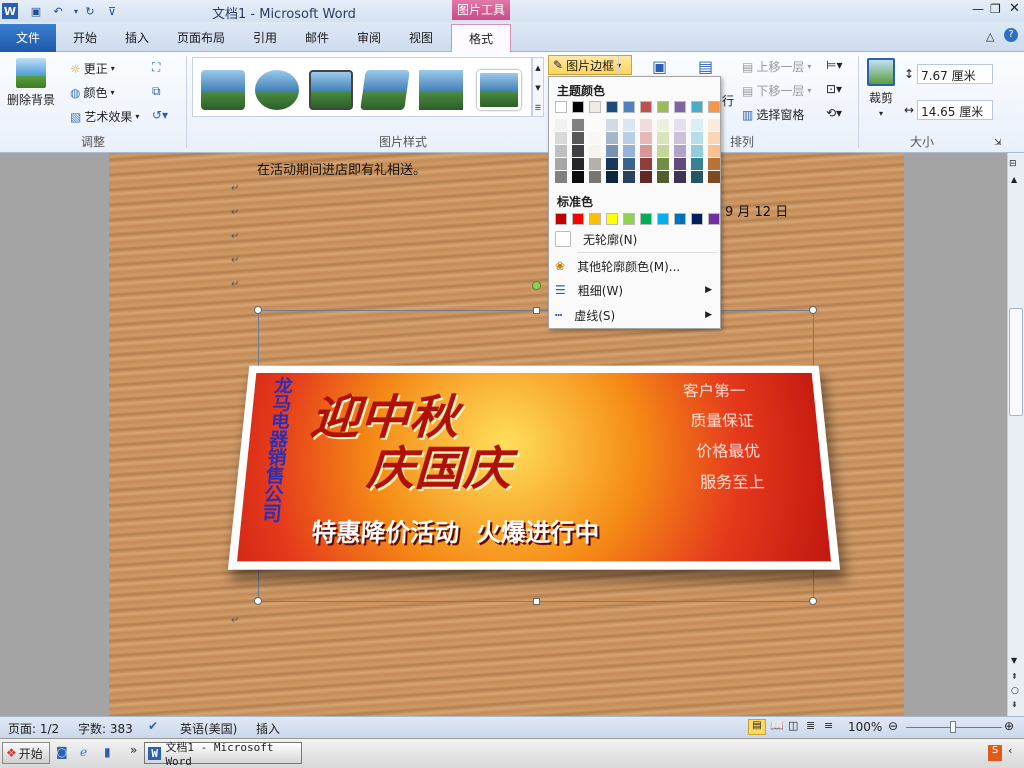  I want to click on collapse-ribbon-icon: △, so click(990, 36).